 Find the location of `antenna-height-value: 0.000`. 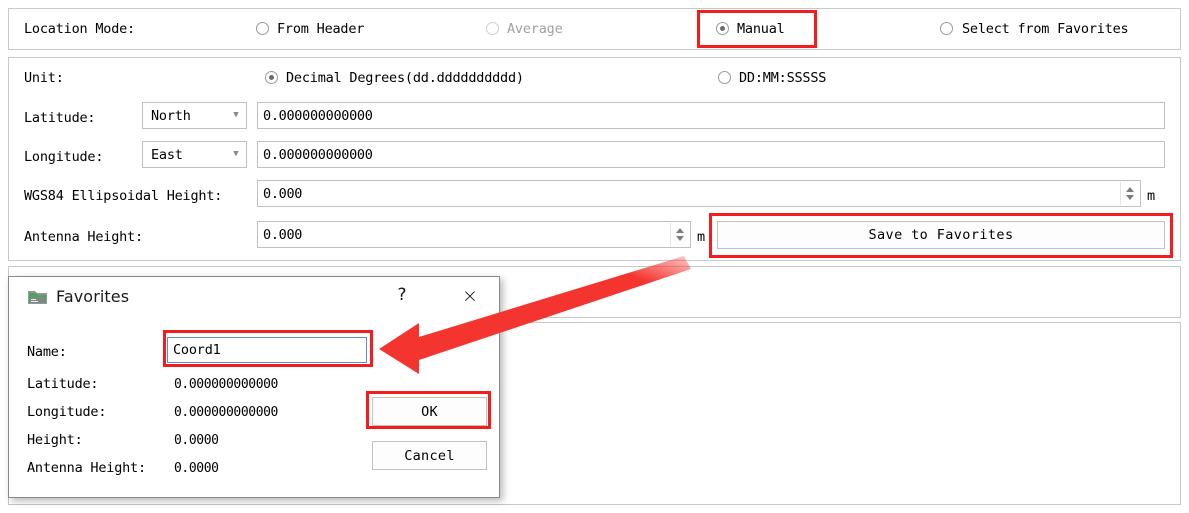

antenna-height-value: 0.000 is located at coordinates (283, 234).